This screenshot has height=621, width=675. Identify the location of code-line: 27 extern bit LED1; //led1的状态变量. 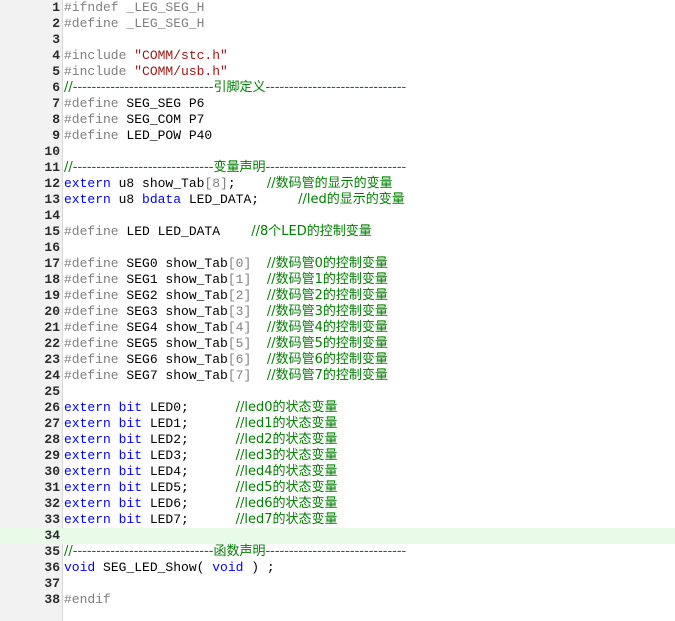
(337, 424).